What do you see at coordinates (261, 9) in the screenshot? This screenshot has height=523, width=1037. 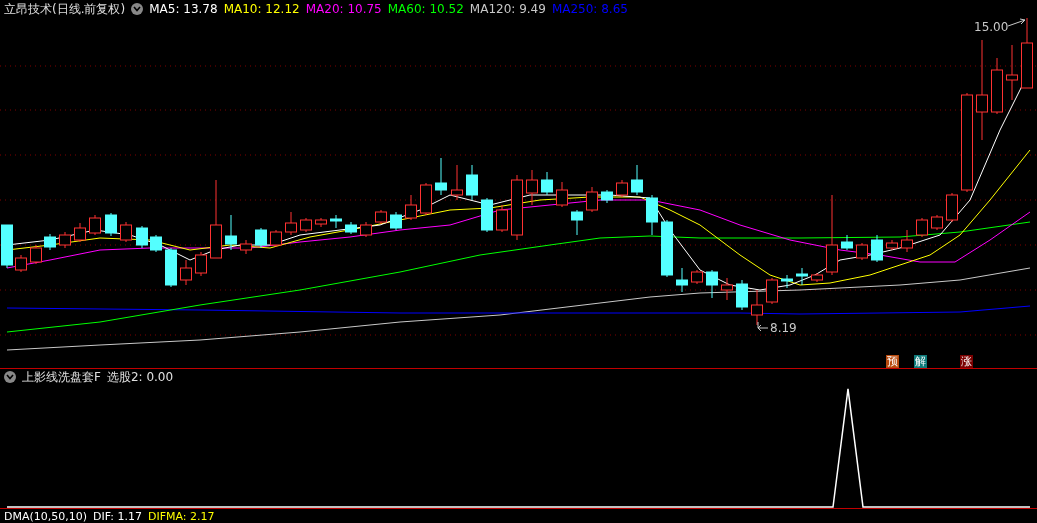 I see `moving-average-reading: MA10: 12.12` at bounding box center [261, 9].